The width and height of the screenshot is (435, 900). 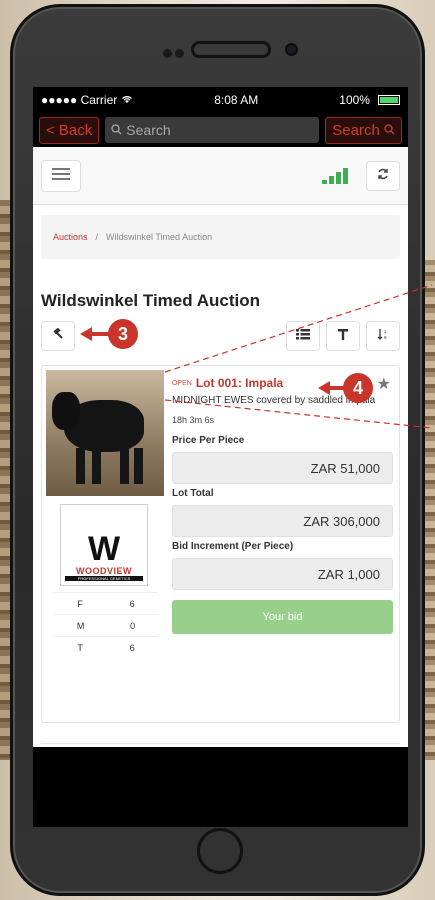 I want to click on breadcrumb-auctions-link: Auctions, so click(x=70, y=237).